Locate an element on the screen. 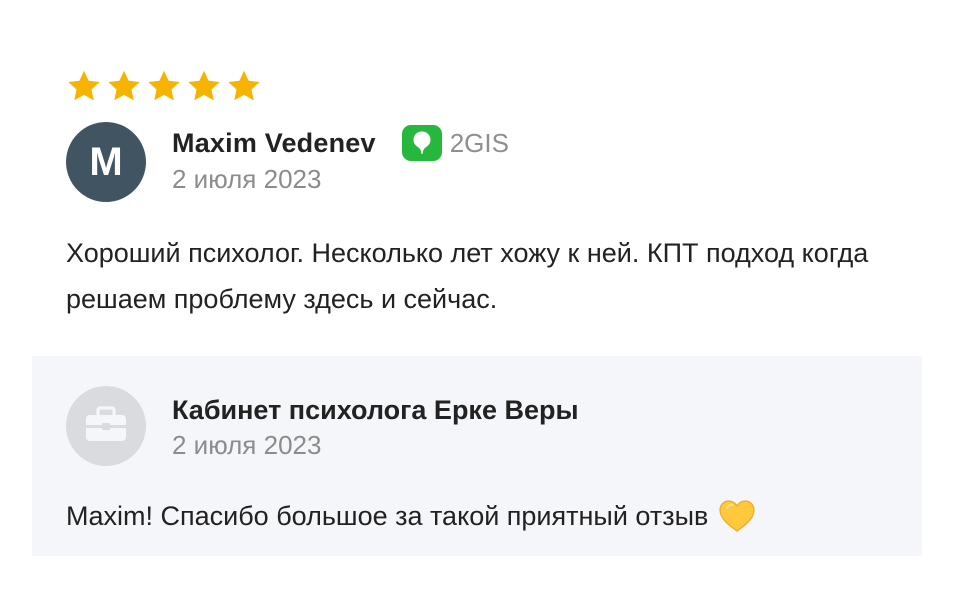 The height and width of the screenshot is (600, 954). star-rating is located at coordinates (496, 86).